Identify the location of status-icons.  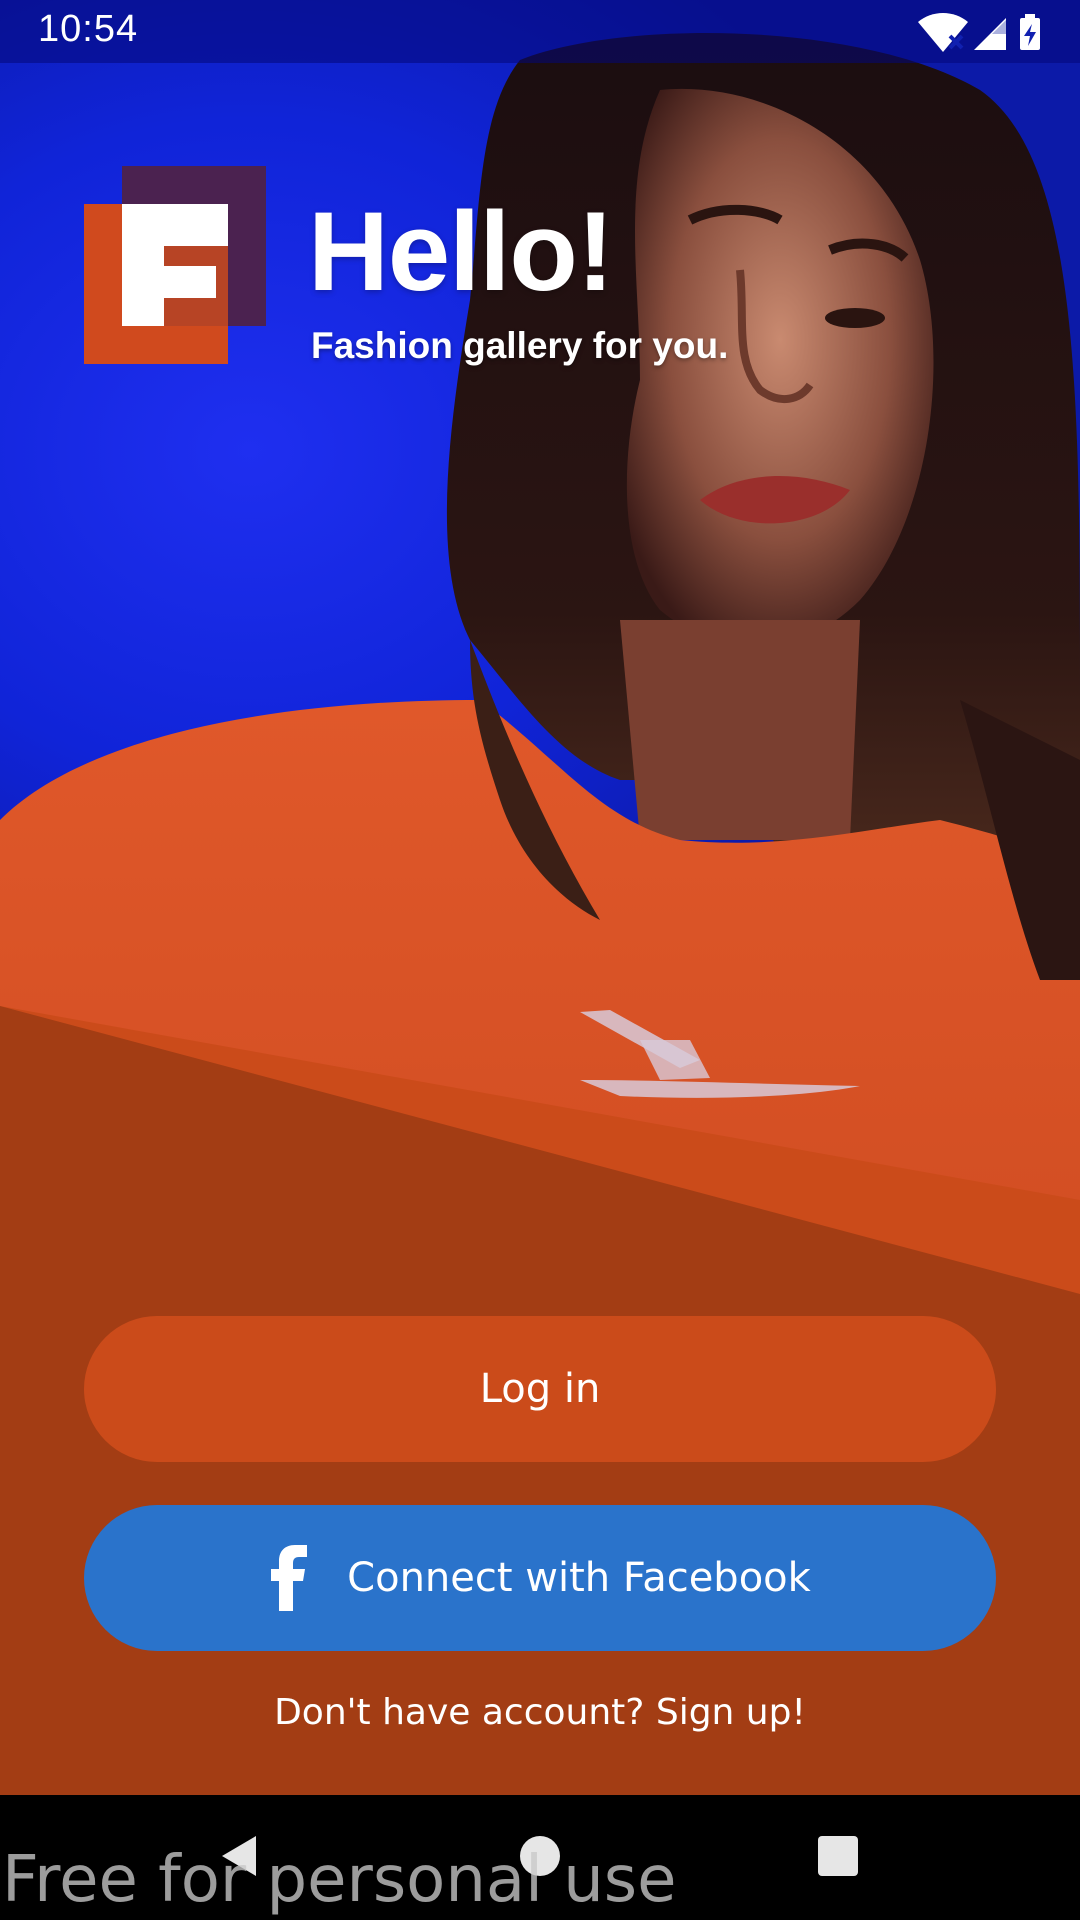
(979, 32).